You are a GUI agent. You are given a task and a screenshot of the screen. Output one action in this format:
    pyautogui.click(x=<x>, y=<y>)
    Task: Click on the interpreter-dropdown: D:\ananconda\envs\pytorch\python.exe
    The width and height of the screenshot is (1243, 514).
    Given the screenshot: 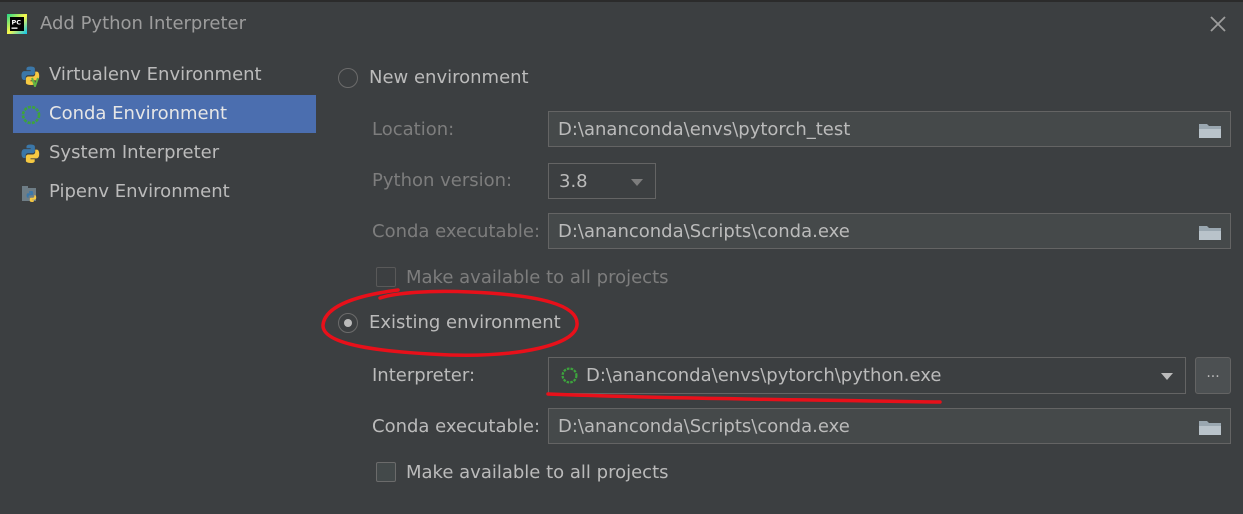 What is the action you would take?
    pyautogui.click(x=867, y=375)
    